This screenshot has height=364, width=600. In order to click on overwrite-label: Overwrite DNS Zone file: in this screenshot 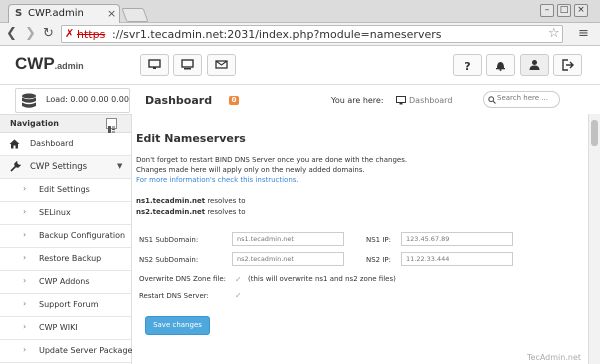, I will do `click(183, 279)`.